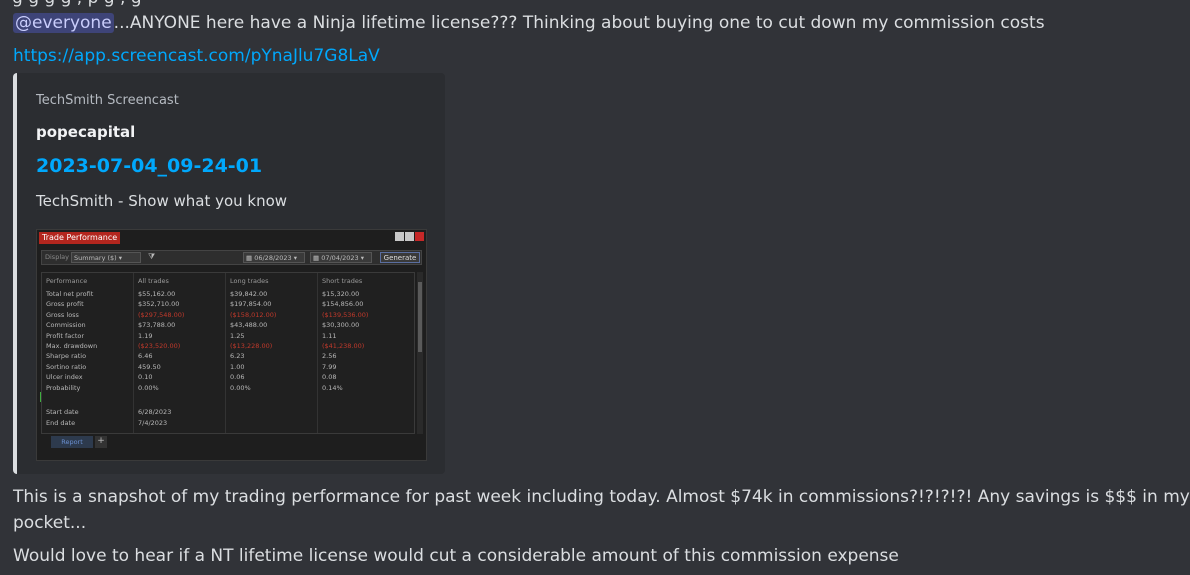  What do you see at coordinates (149, 166) in the screenshot?
I see `embed-title: 2023-07-04_09-24-01` at bounding box center [149, 166].